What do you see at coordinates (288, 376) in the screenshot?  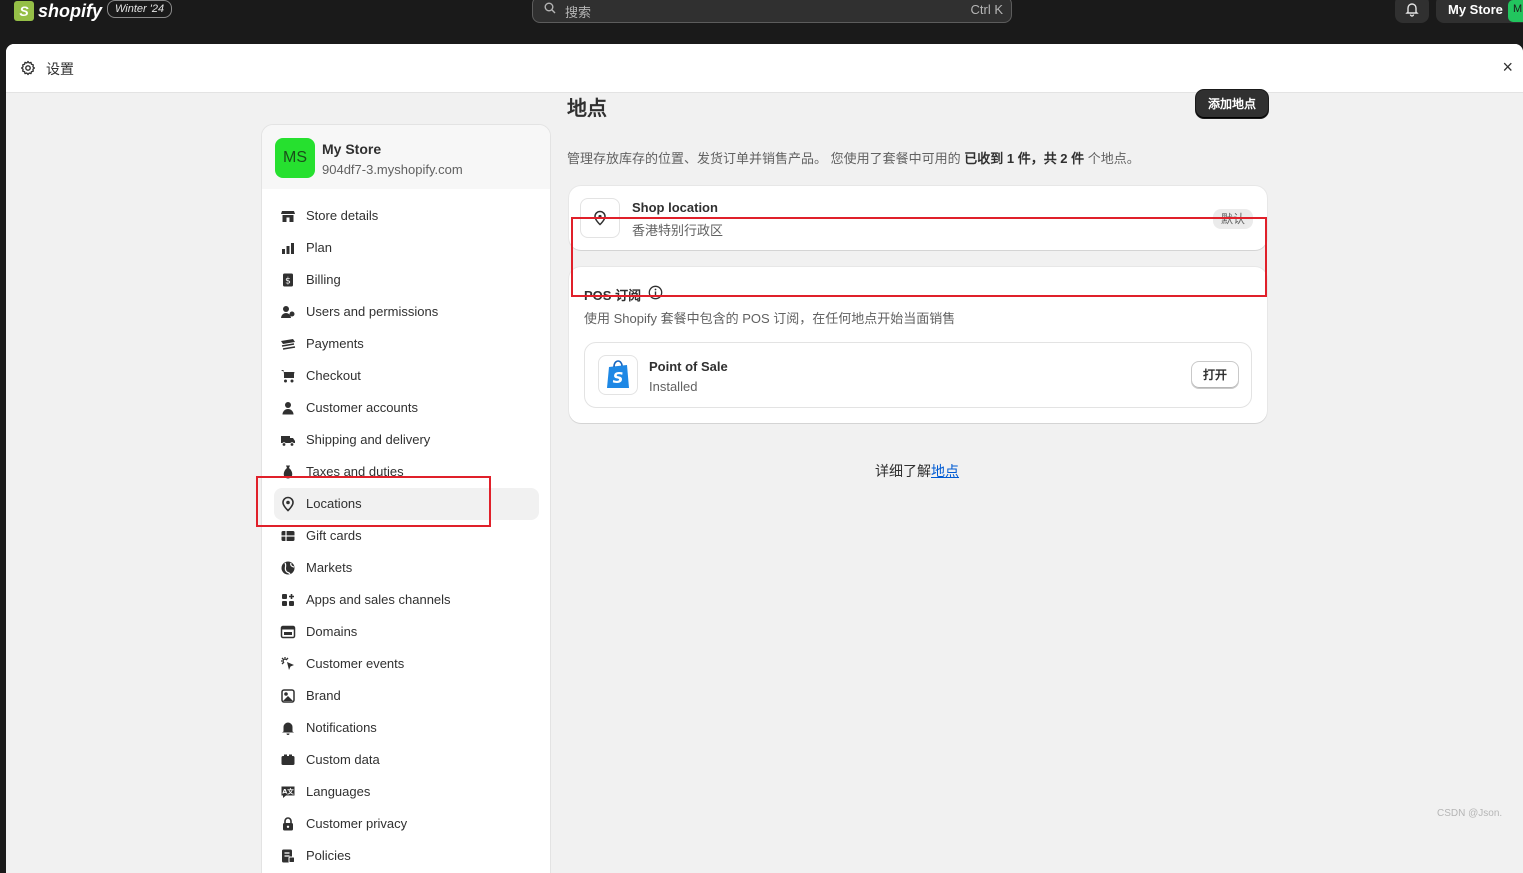 I see `cart-icon` at bounding box center [288, 376].